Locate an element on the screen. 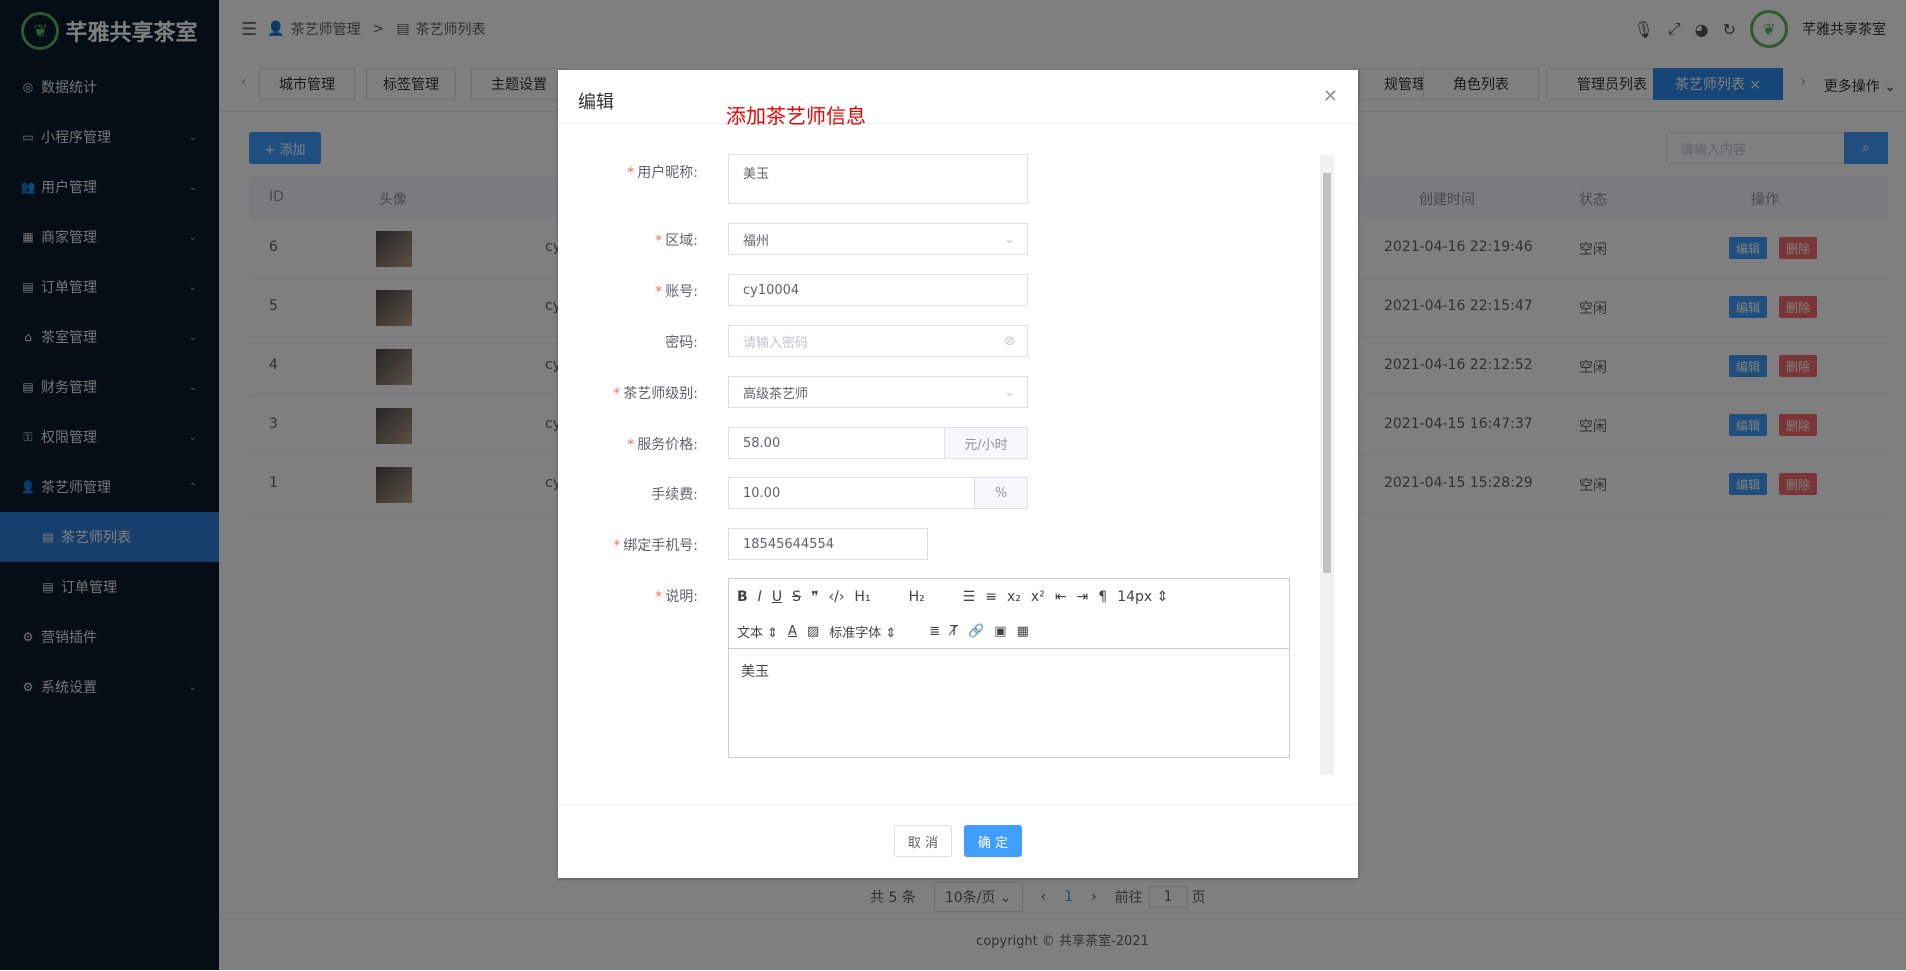 The width and height of the screenshot is (1906, 971). phone-input: 18545644554 is located at coordinates (828, 544).